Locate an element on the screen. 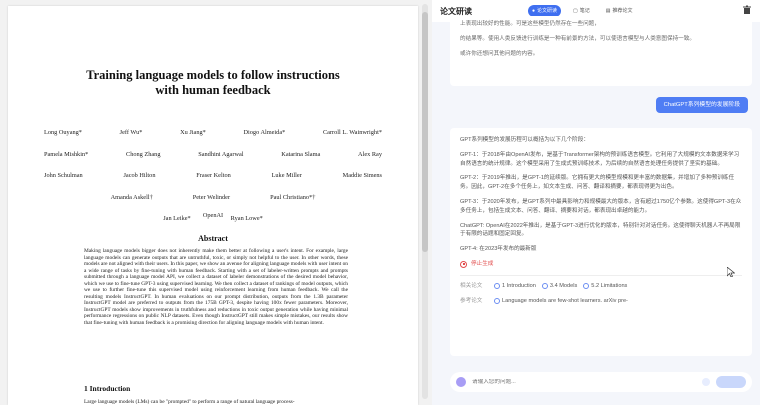 This screenshot has height=405, width=760. related-item: 1 Introduction is located at coordinates (515, 286).